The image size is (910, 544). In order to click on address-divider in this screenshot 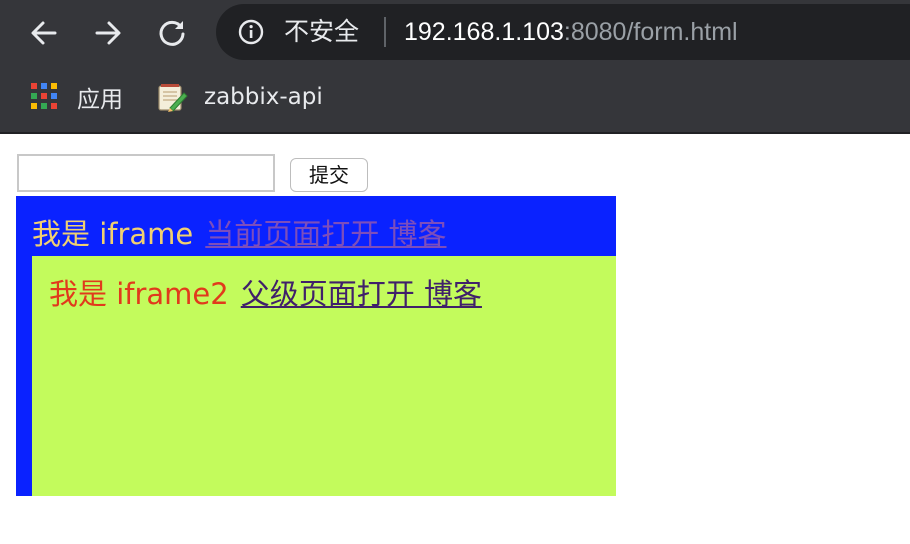, I will do `click(385, 32)`.